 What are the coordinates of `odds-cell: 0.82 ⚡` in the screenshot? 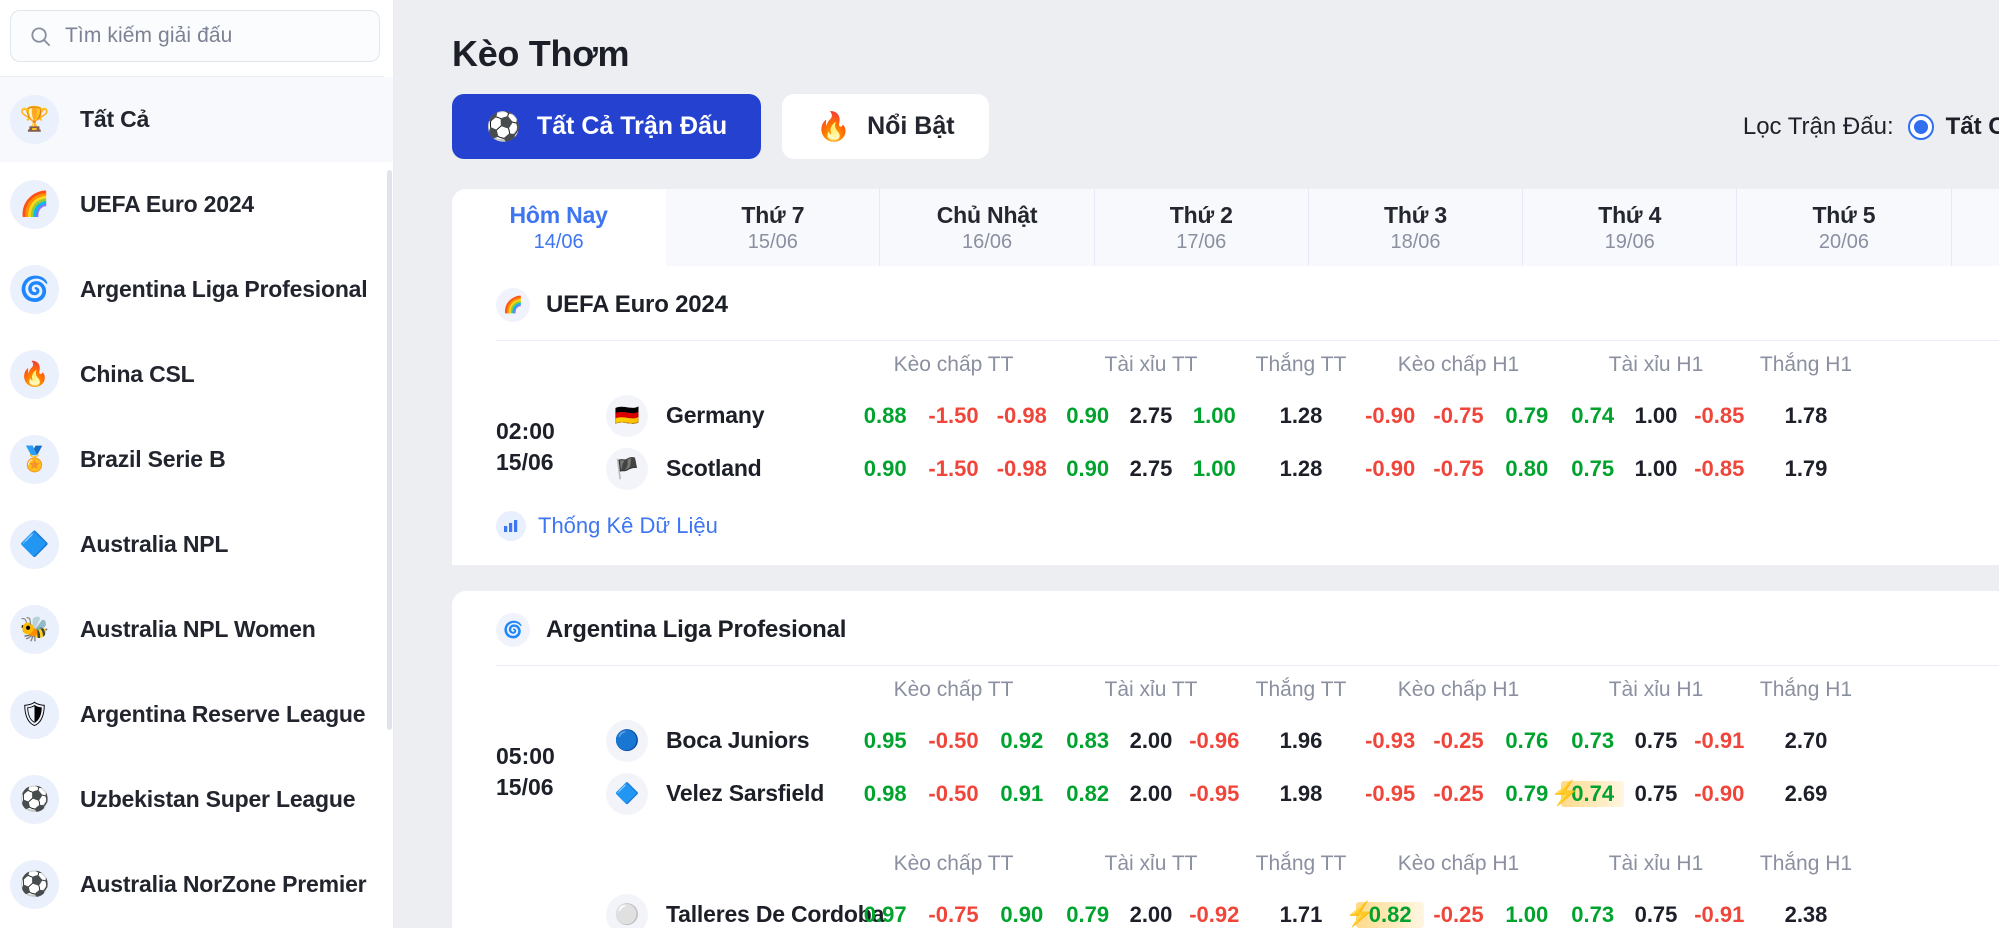 It's located at (1385, 914).